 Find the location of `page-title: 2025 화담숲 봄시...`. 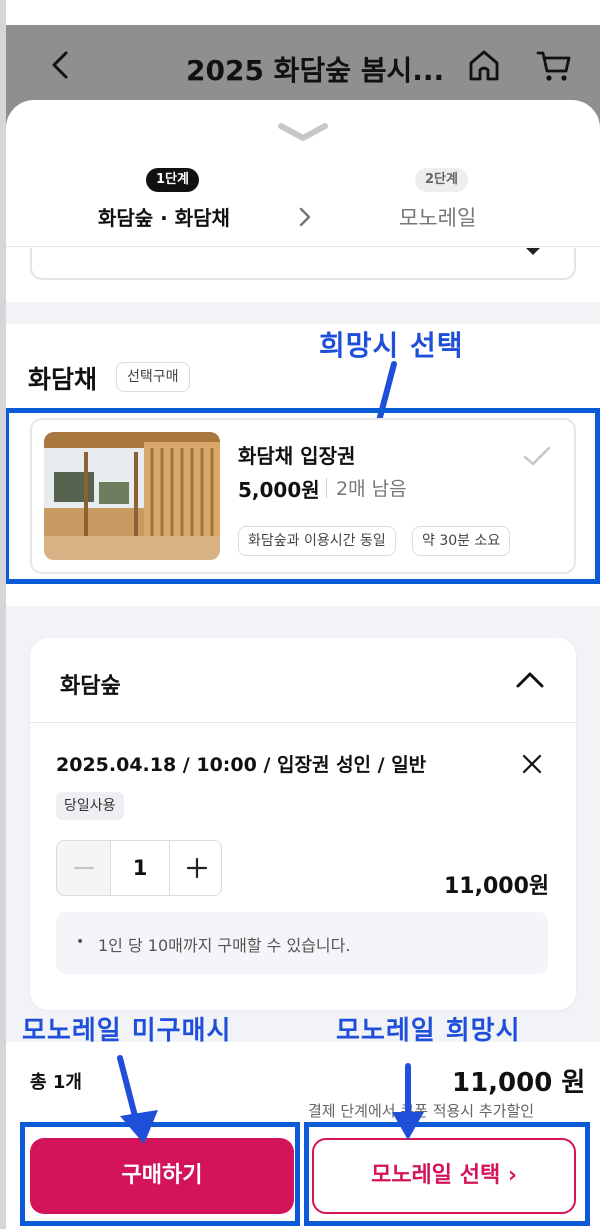

page-title: 2025 화담숲 봄시... is located at coordinates (315, 70).